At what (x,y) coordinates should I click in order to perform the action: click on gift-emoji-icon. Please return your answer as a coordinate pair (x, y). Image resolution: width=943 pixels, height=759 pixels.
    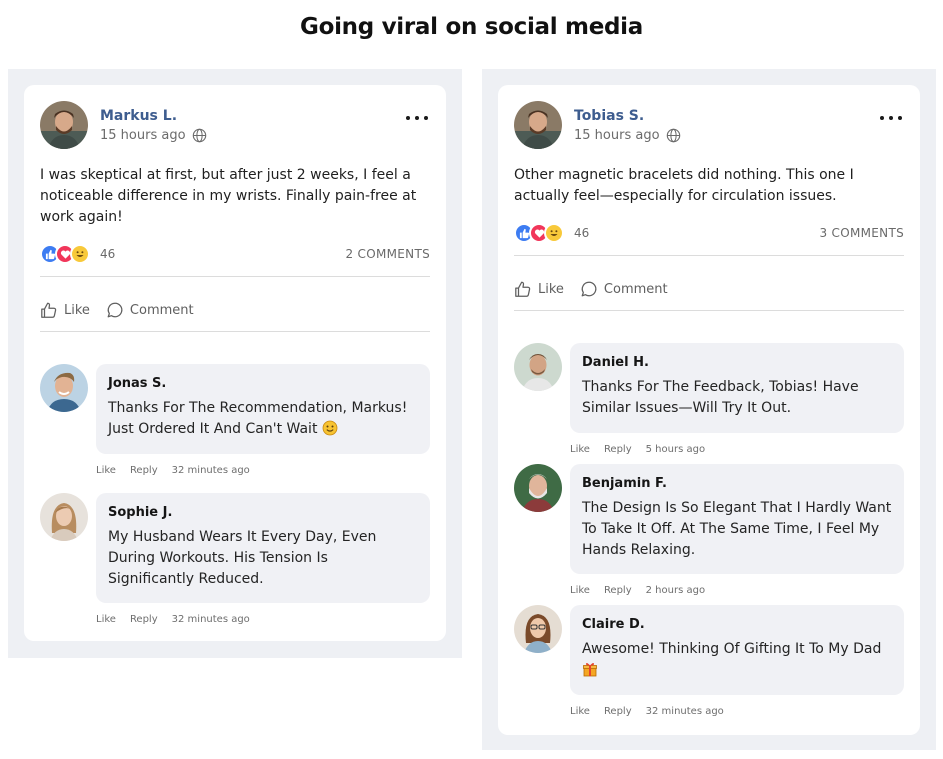
    Looking at the image, I should click on (590, 672).